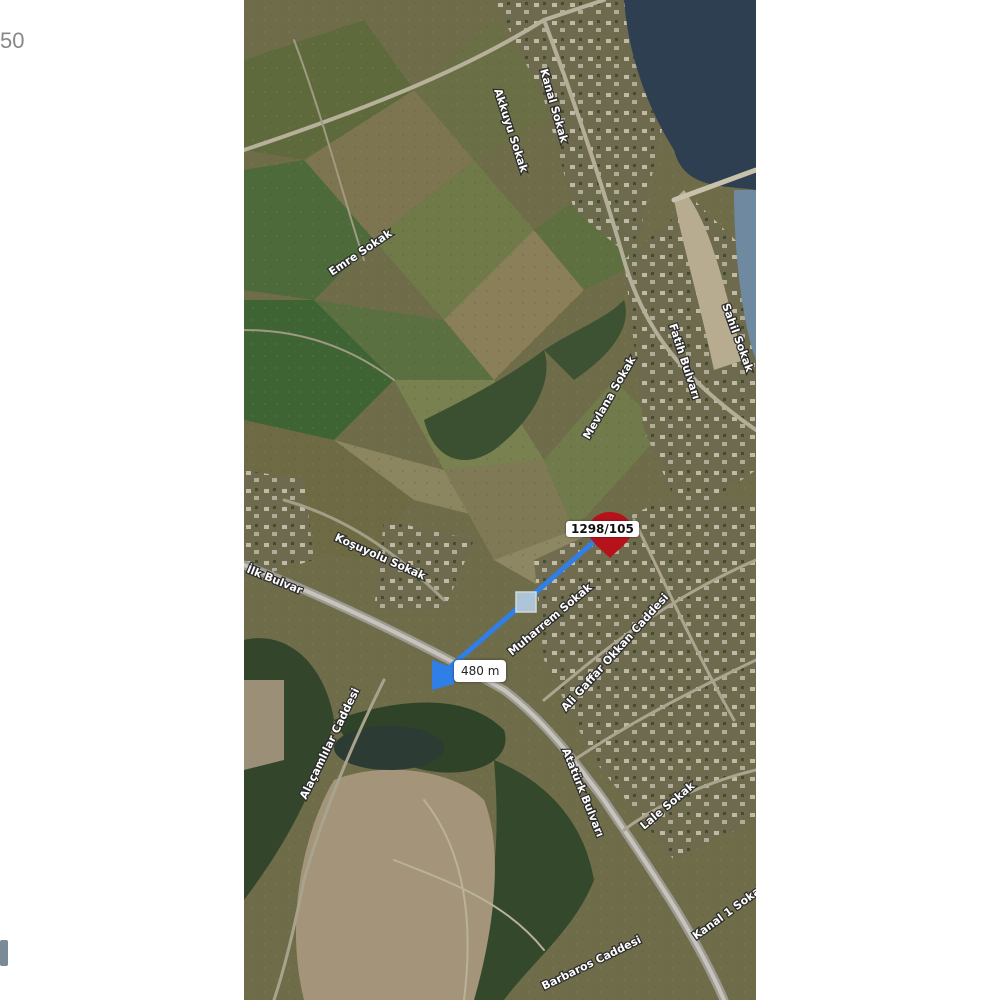  What do you see at coordinates (602, 529) in the screenshot?
I see `parcel-label: 1298/105` at bounding box center [602, 529].